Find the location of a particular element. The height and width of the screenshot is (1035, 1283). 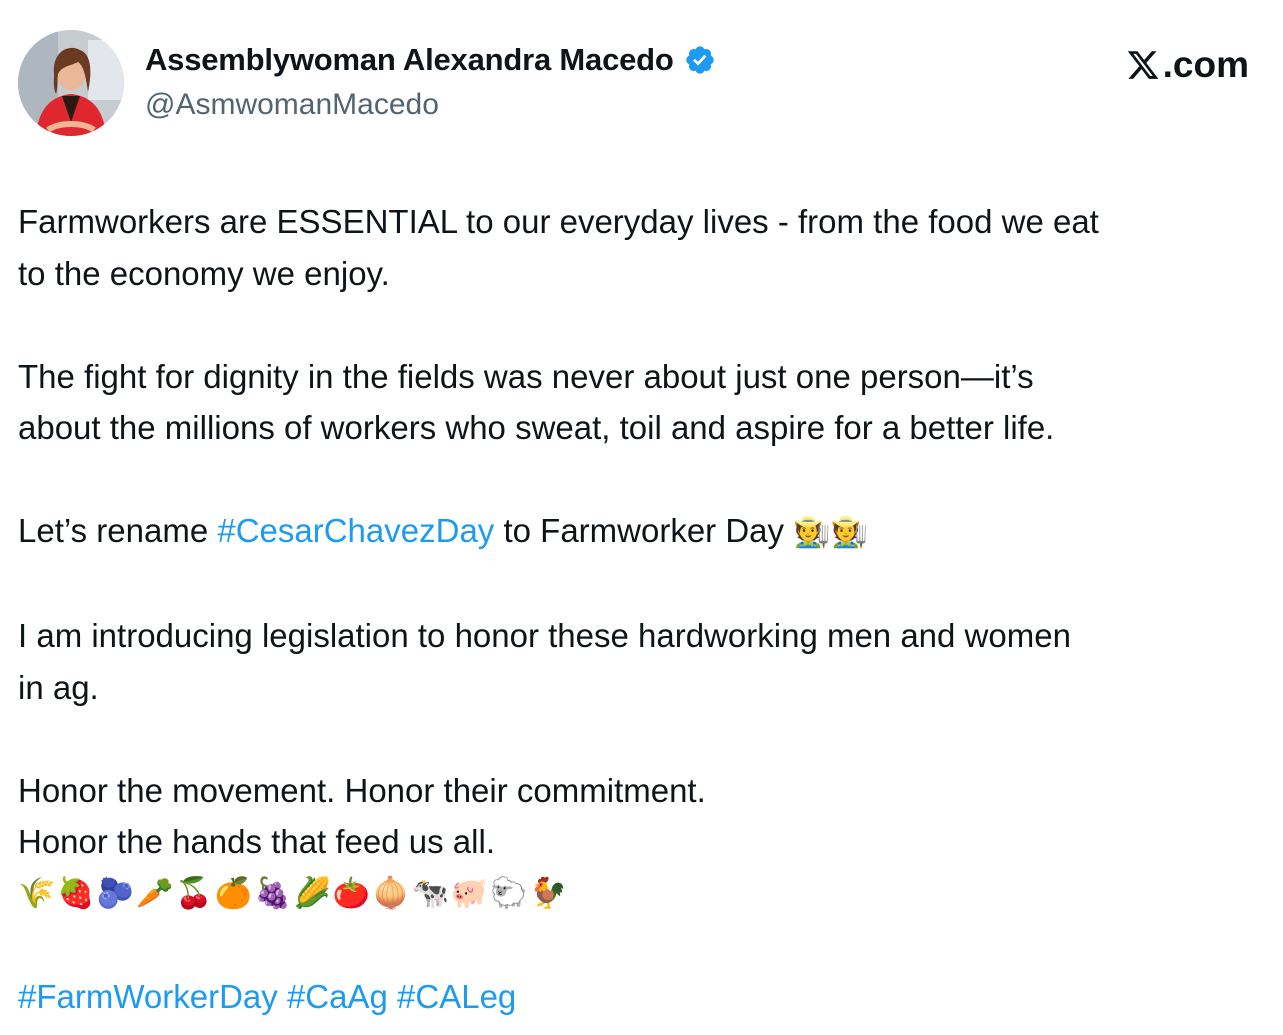

avatar is located at coordinates (71, 83).